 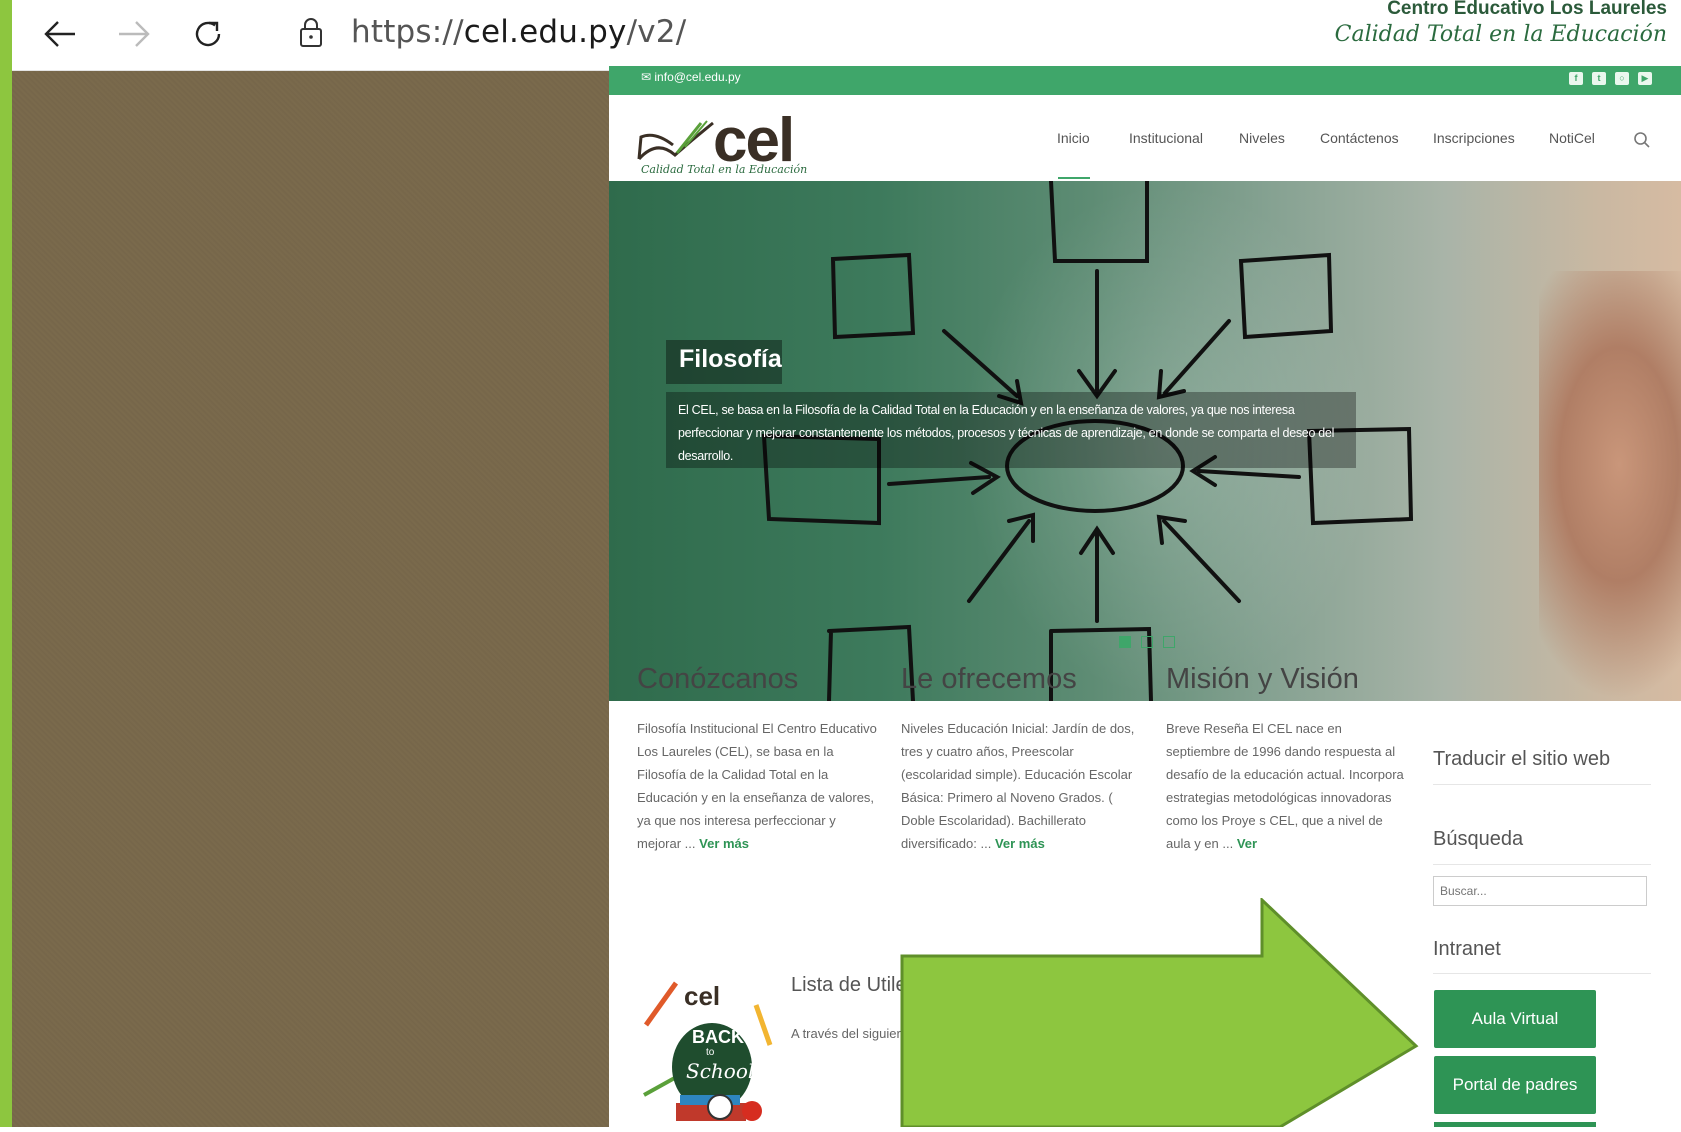 I want to click on ver-mas-link: Ver, so click(x=1247, y=843).